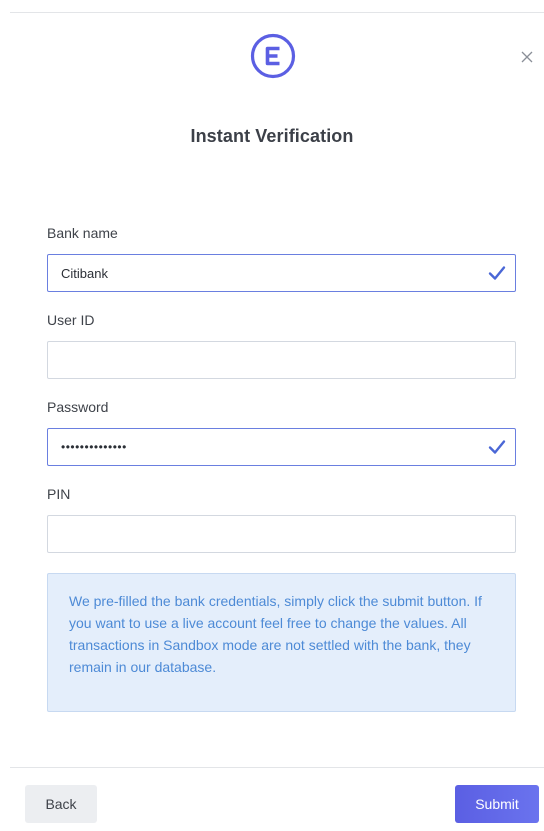 Image resolution: width=544 pixels, height=831 pixels. What do you see at coordinates (281, 360) in the screenshot?
I see `user-id-input` at bounding box center [281, 360].